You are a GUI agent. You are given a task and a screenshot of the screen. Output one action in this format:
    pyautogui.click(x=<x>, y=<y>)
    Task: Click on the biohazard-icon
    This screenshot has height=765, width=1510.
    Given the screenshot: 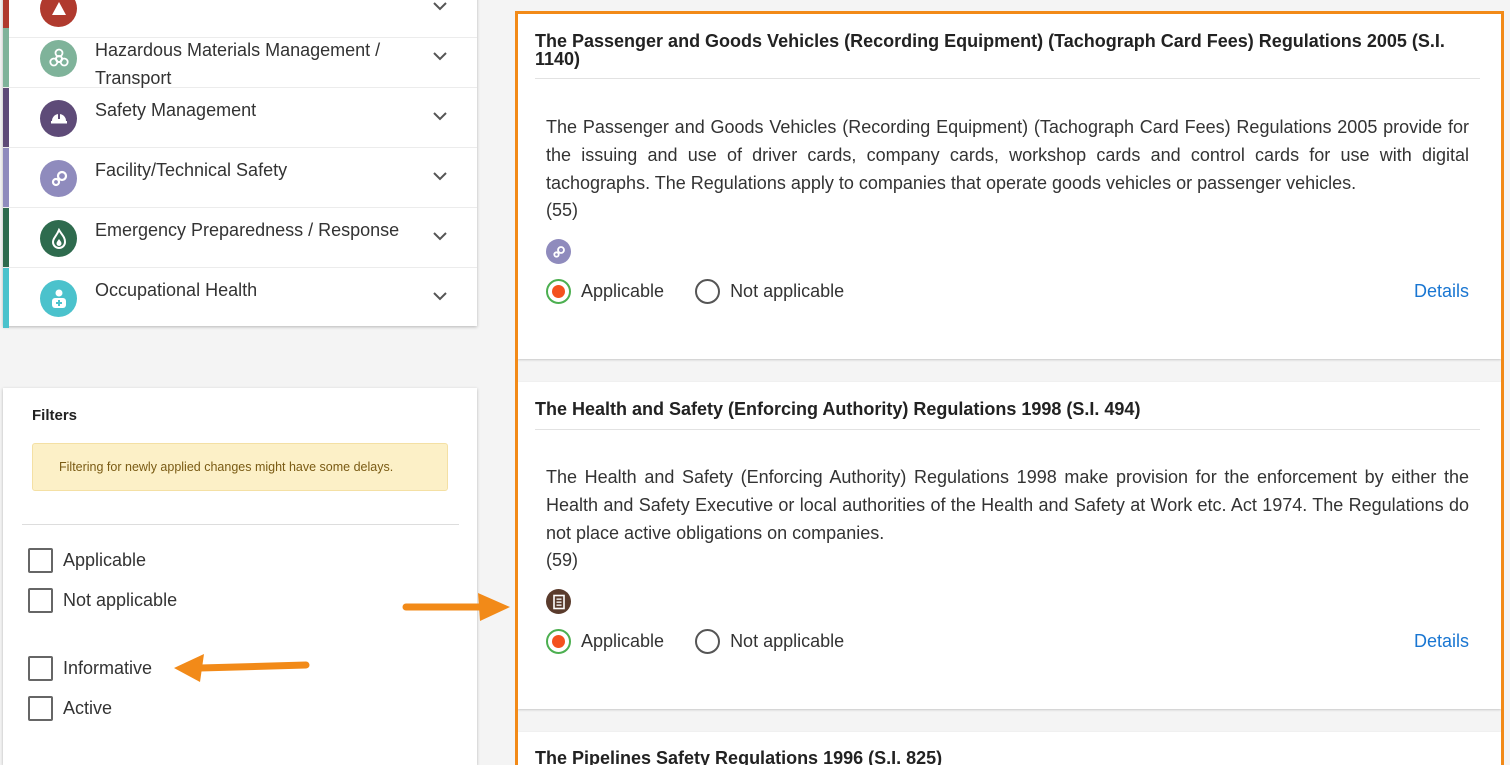 What is the action you would take?
    pyautogui.click(x=58, y=58)
    